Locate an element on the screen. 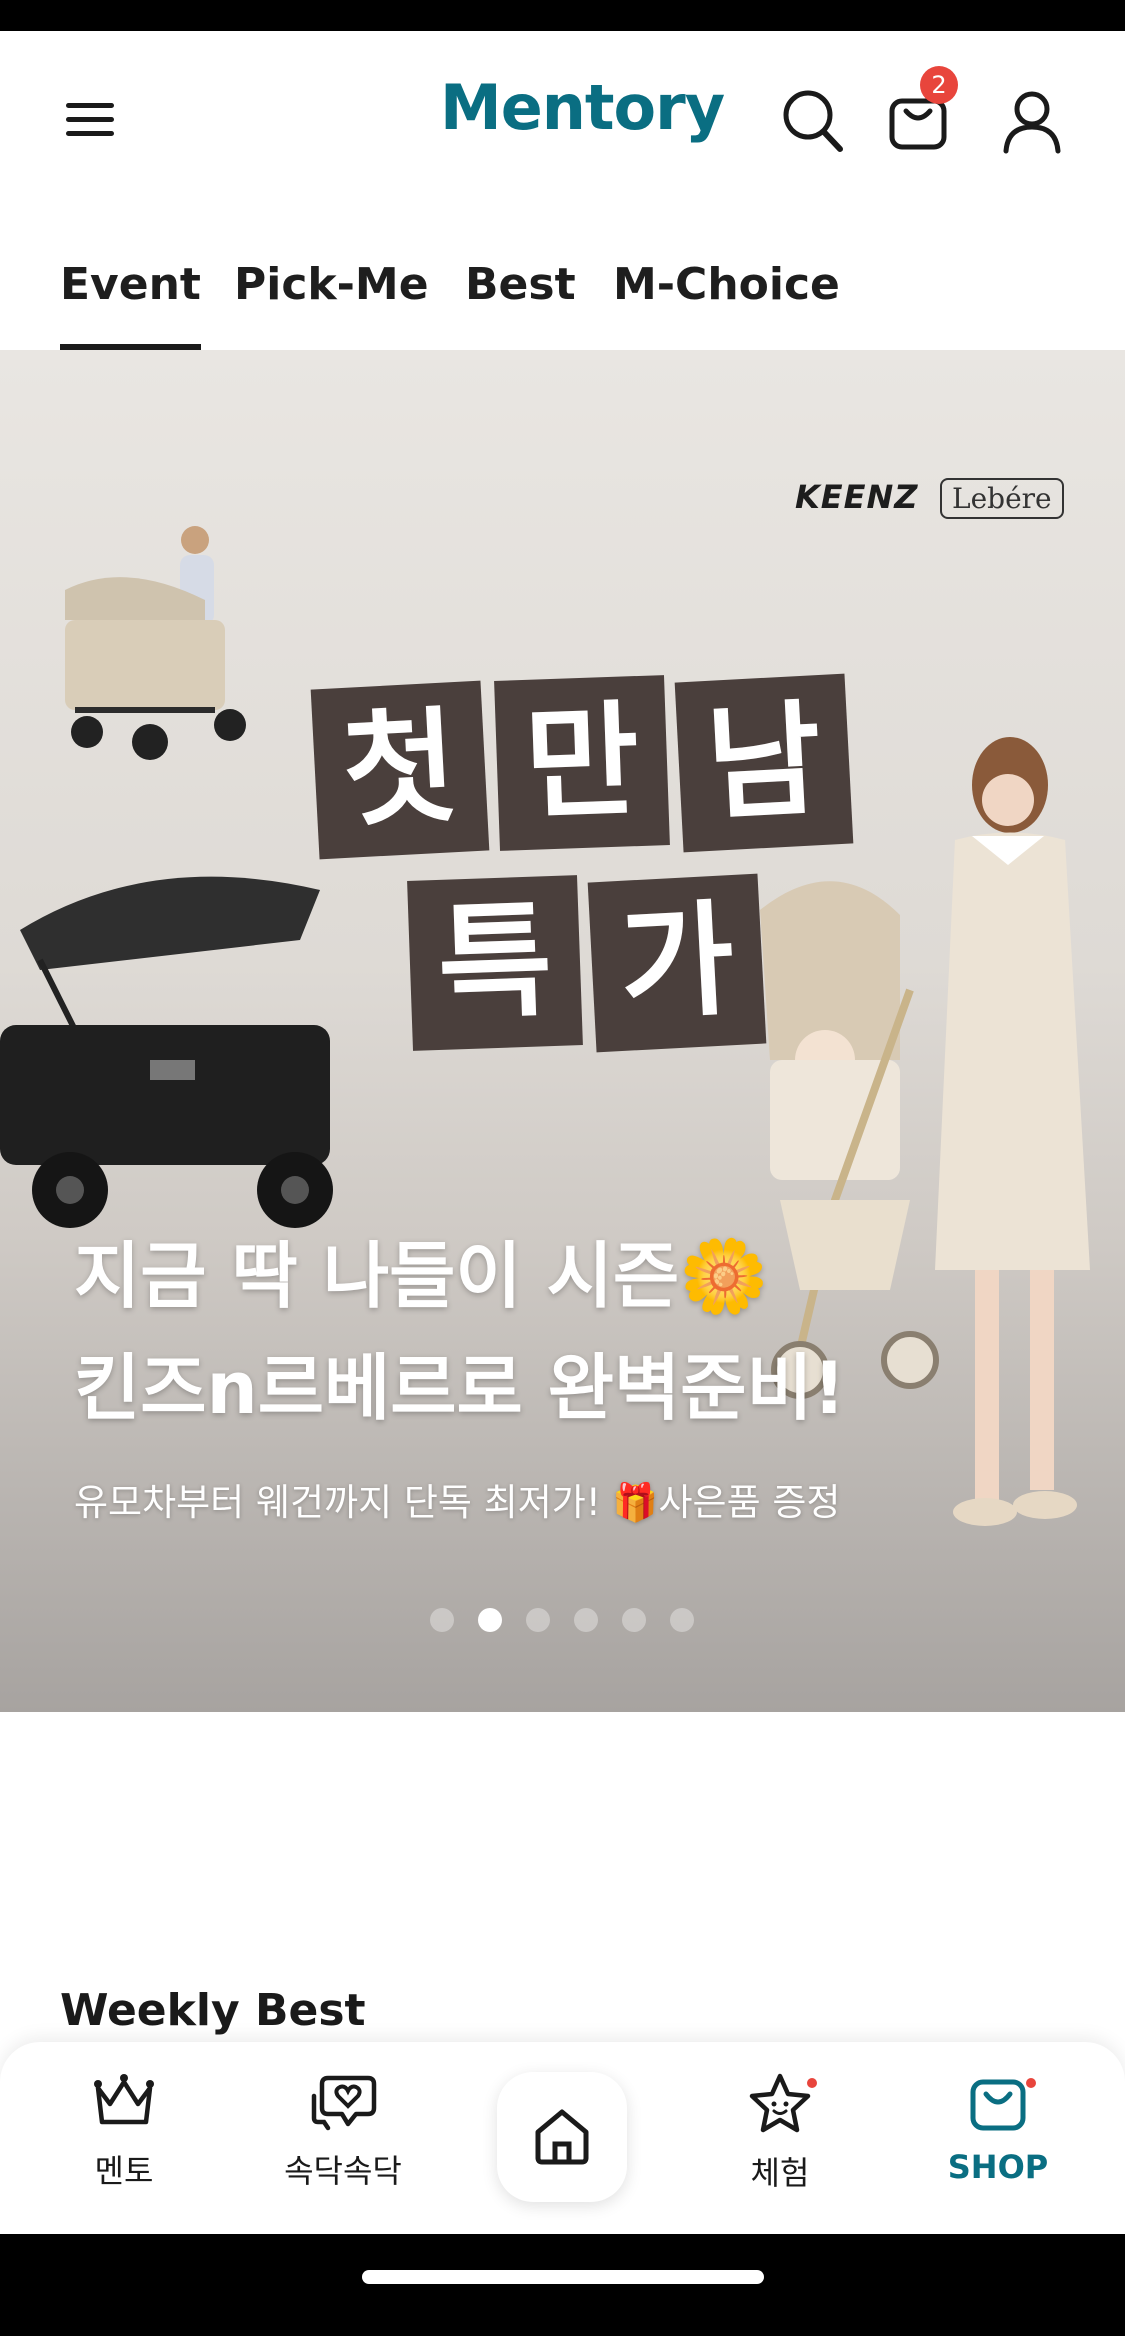 This screenshot has height=2336, width=1125. search-icon is located at coordinates (813, 119).